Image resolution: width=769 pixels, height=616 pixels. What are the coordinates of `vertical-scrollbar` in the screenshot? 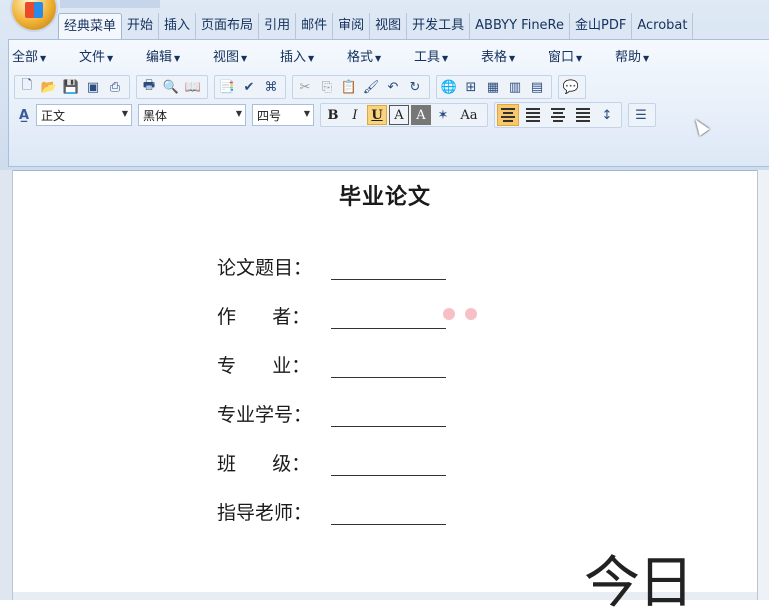 It's located at (763, 385).